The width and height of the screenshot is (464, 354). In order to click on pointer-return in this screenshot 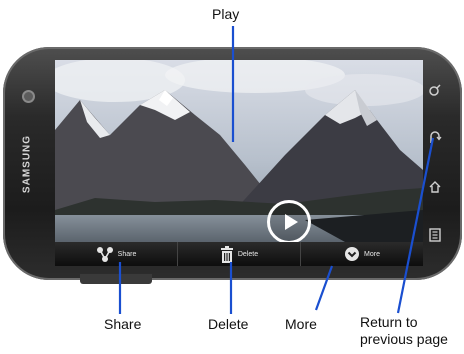, I will do `click(415, 225)`.